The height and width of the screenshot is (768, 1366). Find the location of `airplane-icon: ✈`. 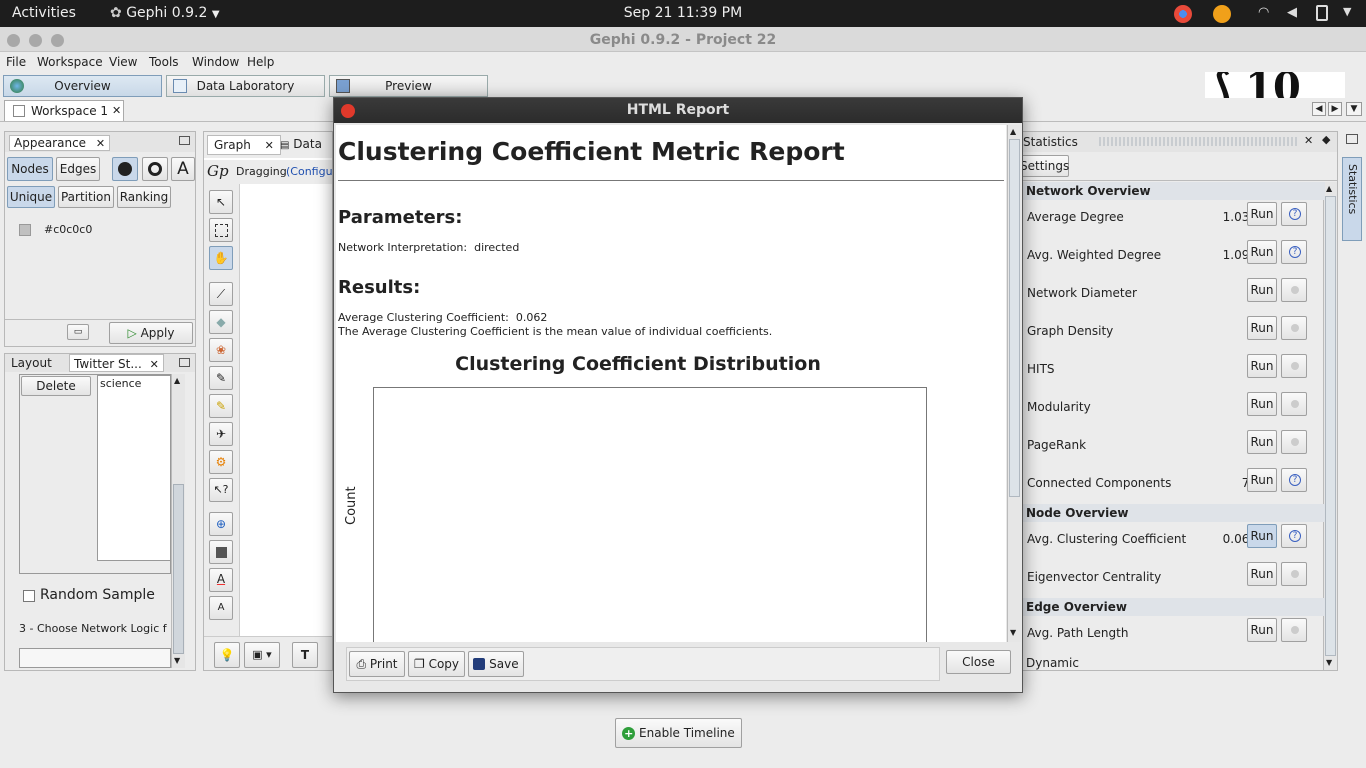

airplane-icon: ✈ is located at coordinates (221, 434).